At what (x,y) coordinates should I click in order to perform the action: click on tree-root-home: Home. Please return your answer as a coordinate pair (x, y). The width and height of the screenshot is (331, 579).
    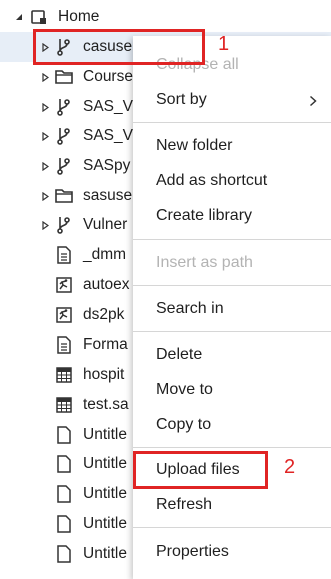
    Looking at the image, I should click on (165, 17).